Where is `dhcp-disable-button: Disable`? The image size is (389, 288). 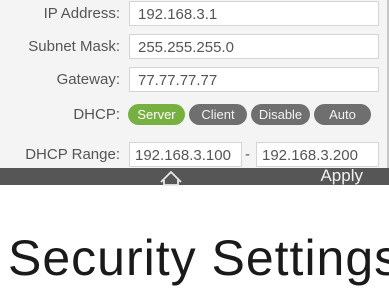
dhcp-disable-button: Disable is located at coordinates (280, 114).